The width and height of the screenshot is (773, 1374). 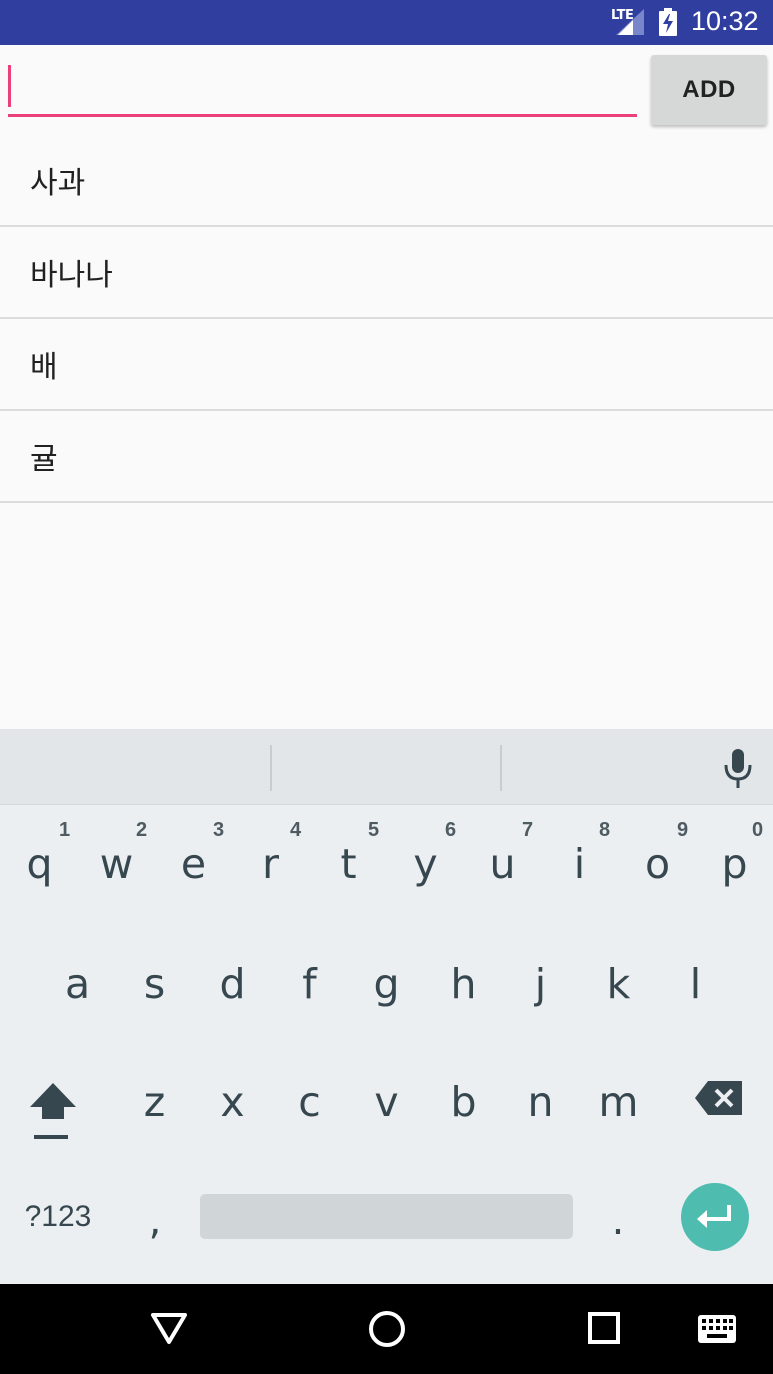 What do you see at coordinates (169, 1328) in the screenshot?
I see `back-icon` at bounding box center [169, 1328].